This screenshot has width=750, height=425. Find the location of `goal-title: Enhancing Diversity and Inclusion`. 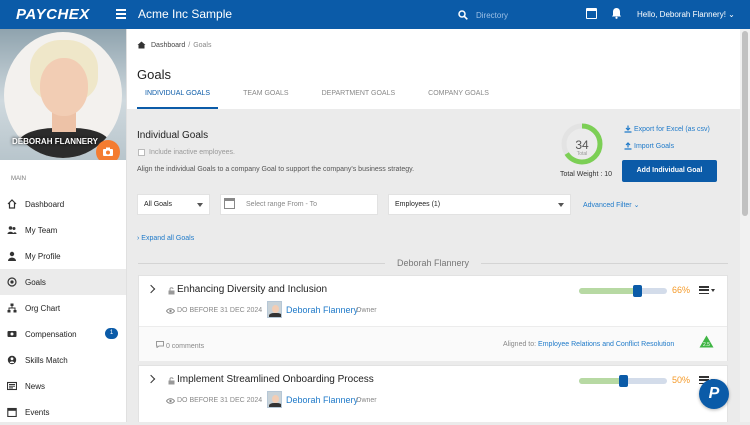

goal-title: Enhancing Diversity and Inclusion is located at coordinates (252, 289).